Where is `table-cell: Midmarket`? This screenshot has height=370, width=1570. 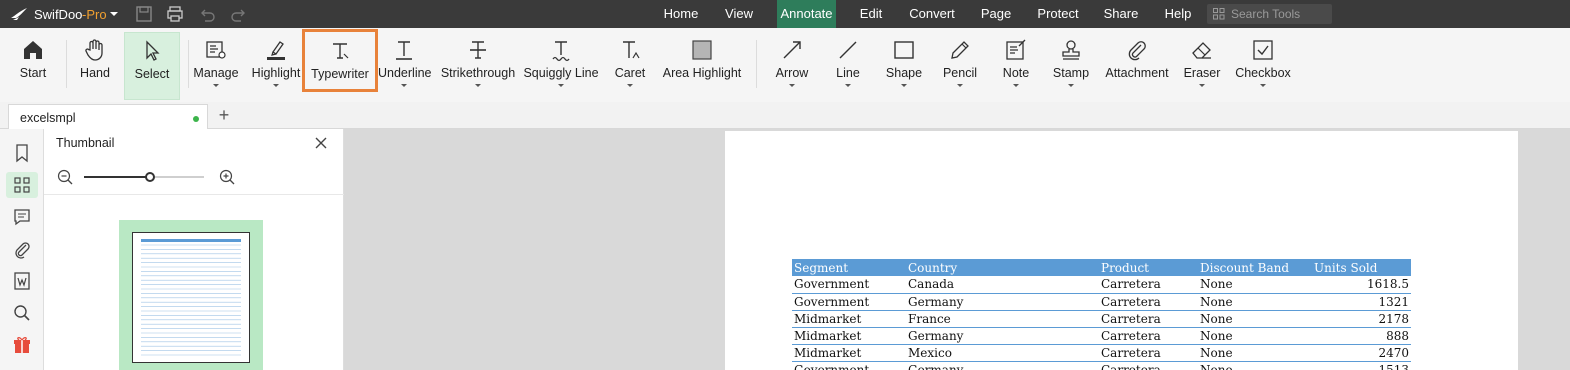
table-cell: Midmarket is located at coordinates (849, 319).